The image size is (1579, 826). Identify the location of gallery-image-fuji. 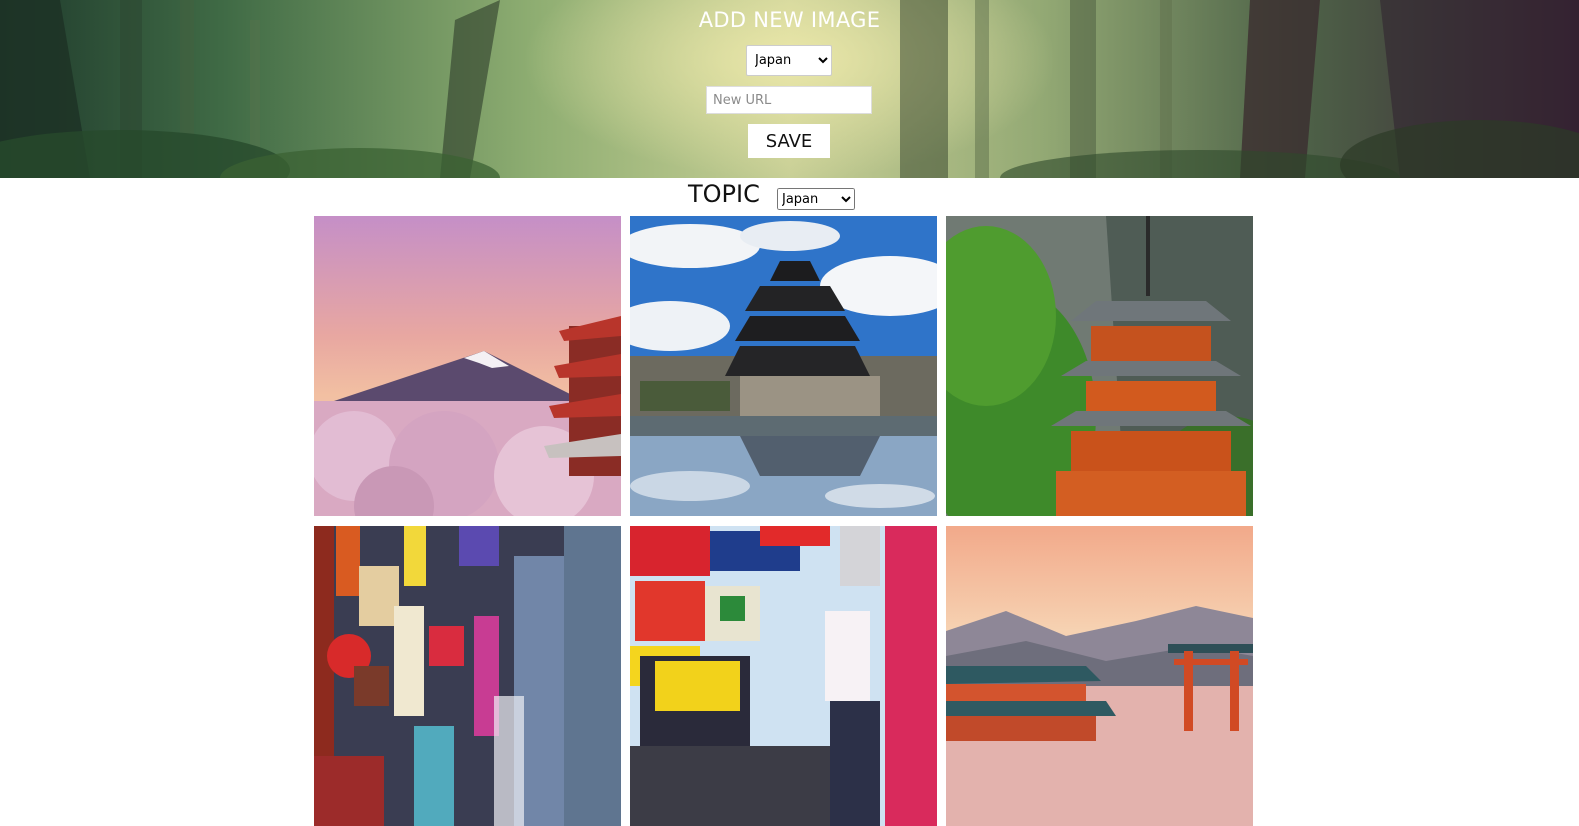
(467, 366).